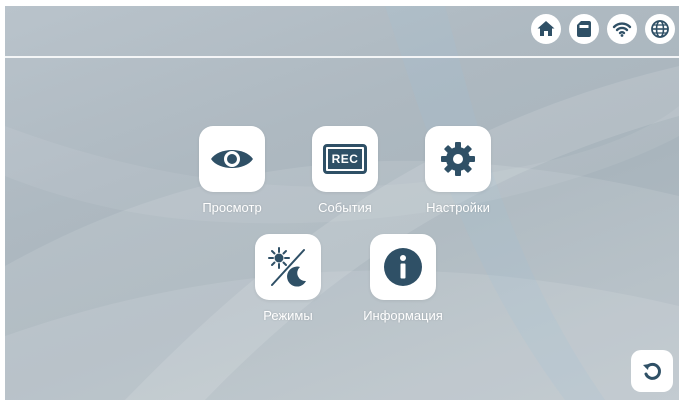 The width and height of the screenshot is (683, 404). I want to click on view-label: Просмотр, so click(232, 207).